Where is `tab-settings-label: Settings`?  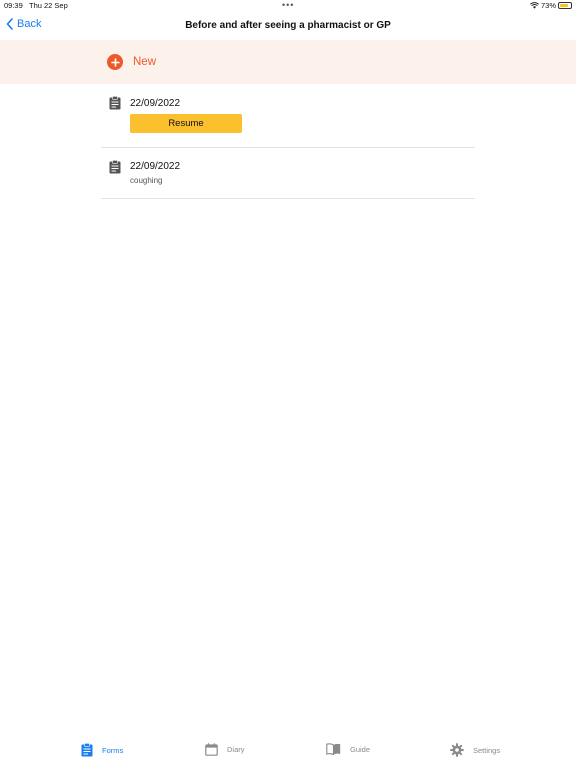 tab-settings-label: Settings is located at coordinates (487, 750).